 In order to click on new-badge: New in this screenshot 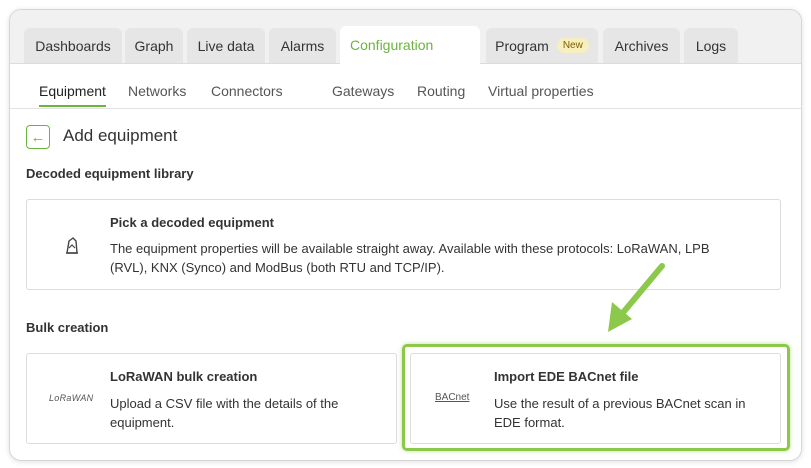, I will do `click(572, 45)`.